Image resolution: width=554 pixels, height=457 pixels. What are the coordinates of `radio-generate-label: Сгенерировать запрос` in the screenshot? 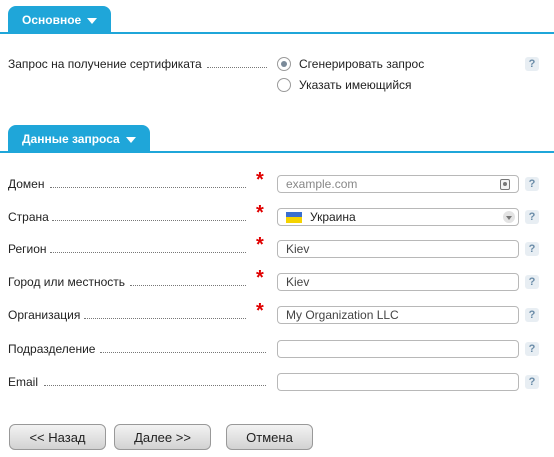 It's located at (362, 64).